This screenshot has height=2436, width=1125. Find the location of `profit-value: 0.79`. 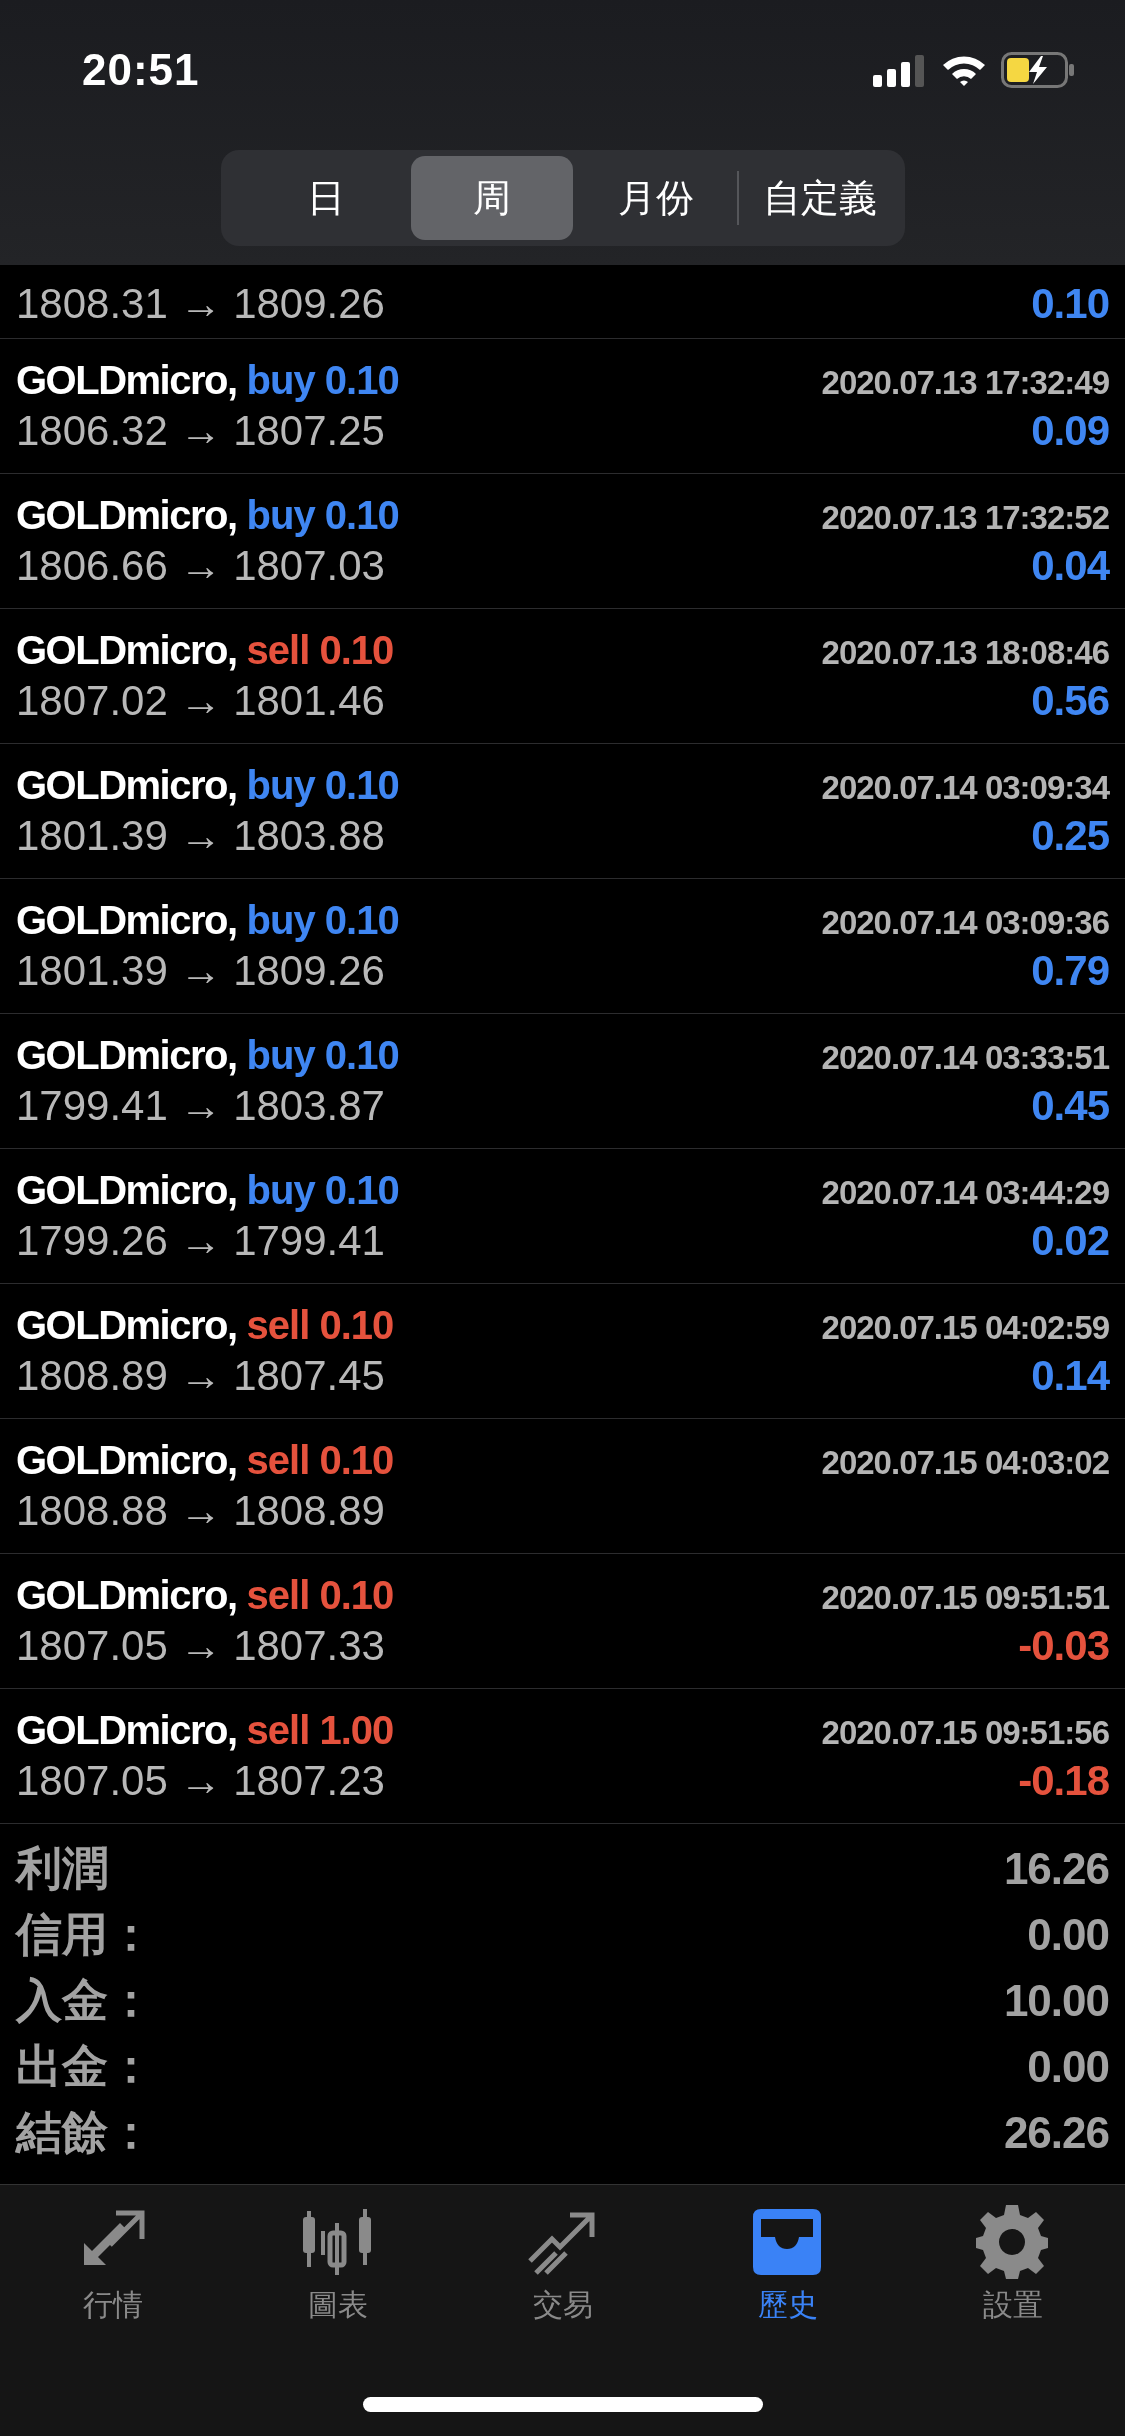

profit-value: 0.79 is located at coordinates (1070, 970).